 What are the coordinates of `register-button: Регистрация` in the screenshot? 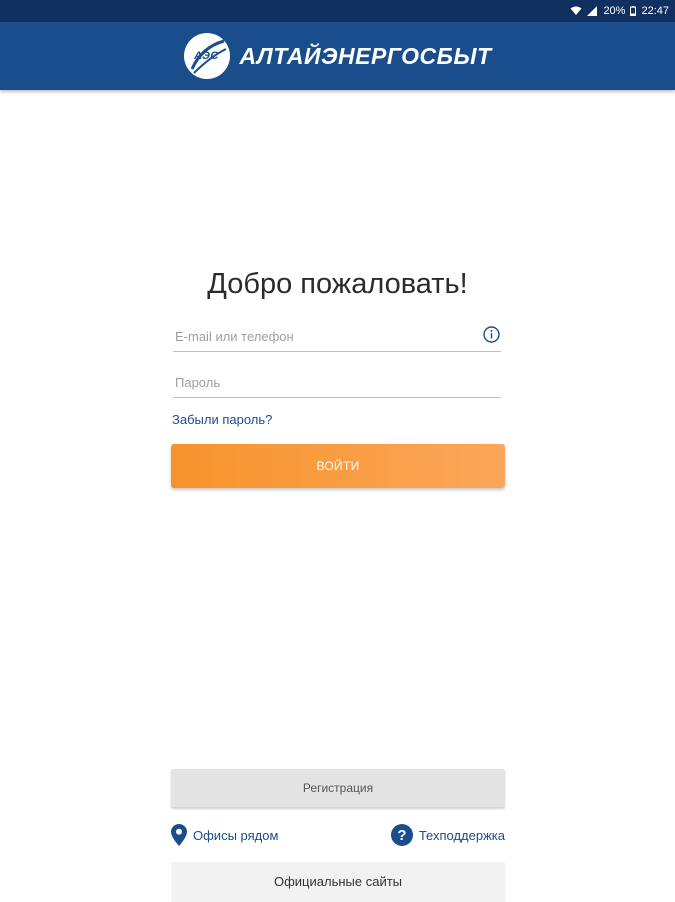 It's located at (338, 788).